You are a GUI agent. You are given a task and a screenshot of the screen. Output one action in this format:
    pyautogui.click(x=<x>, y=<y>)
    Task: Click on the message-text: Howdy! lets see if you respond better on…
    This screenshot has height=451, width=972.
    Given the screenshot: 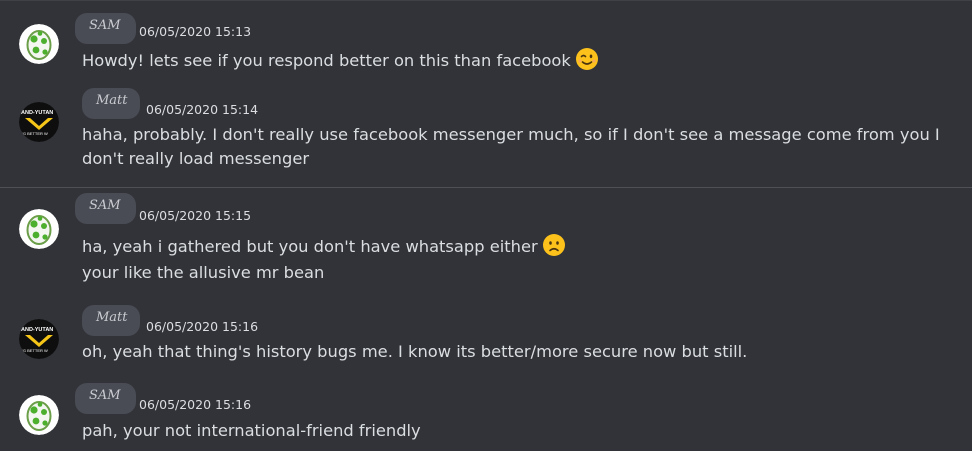 What is the action you would take?
    pyautogui.click(x=340, y=59)
    